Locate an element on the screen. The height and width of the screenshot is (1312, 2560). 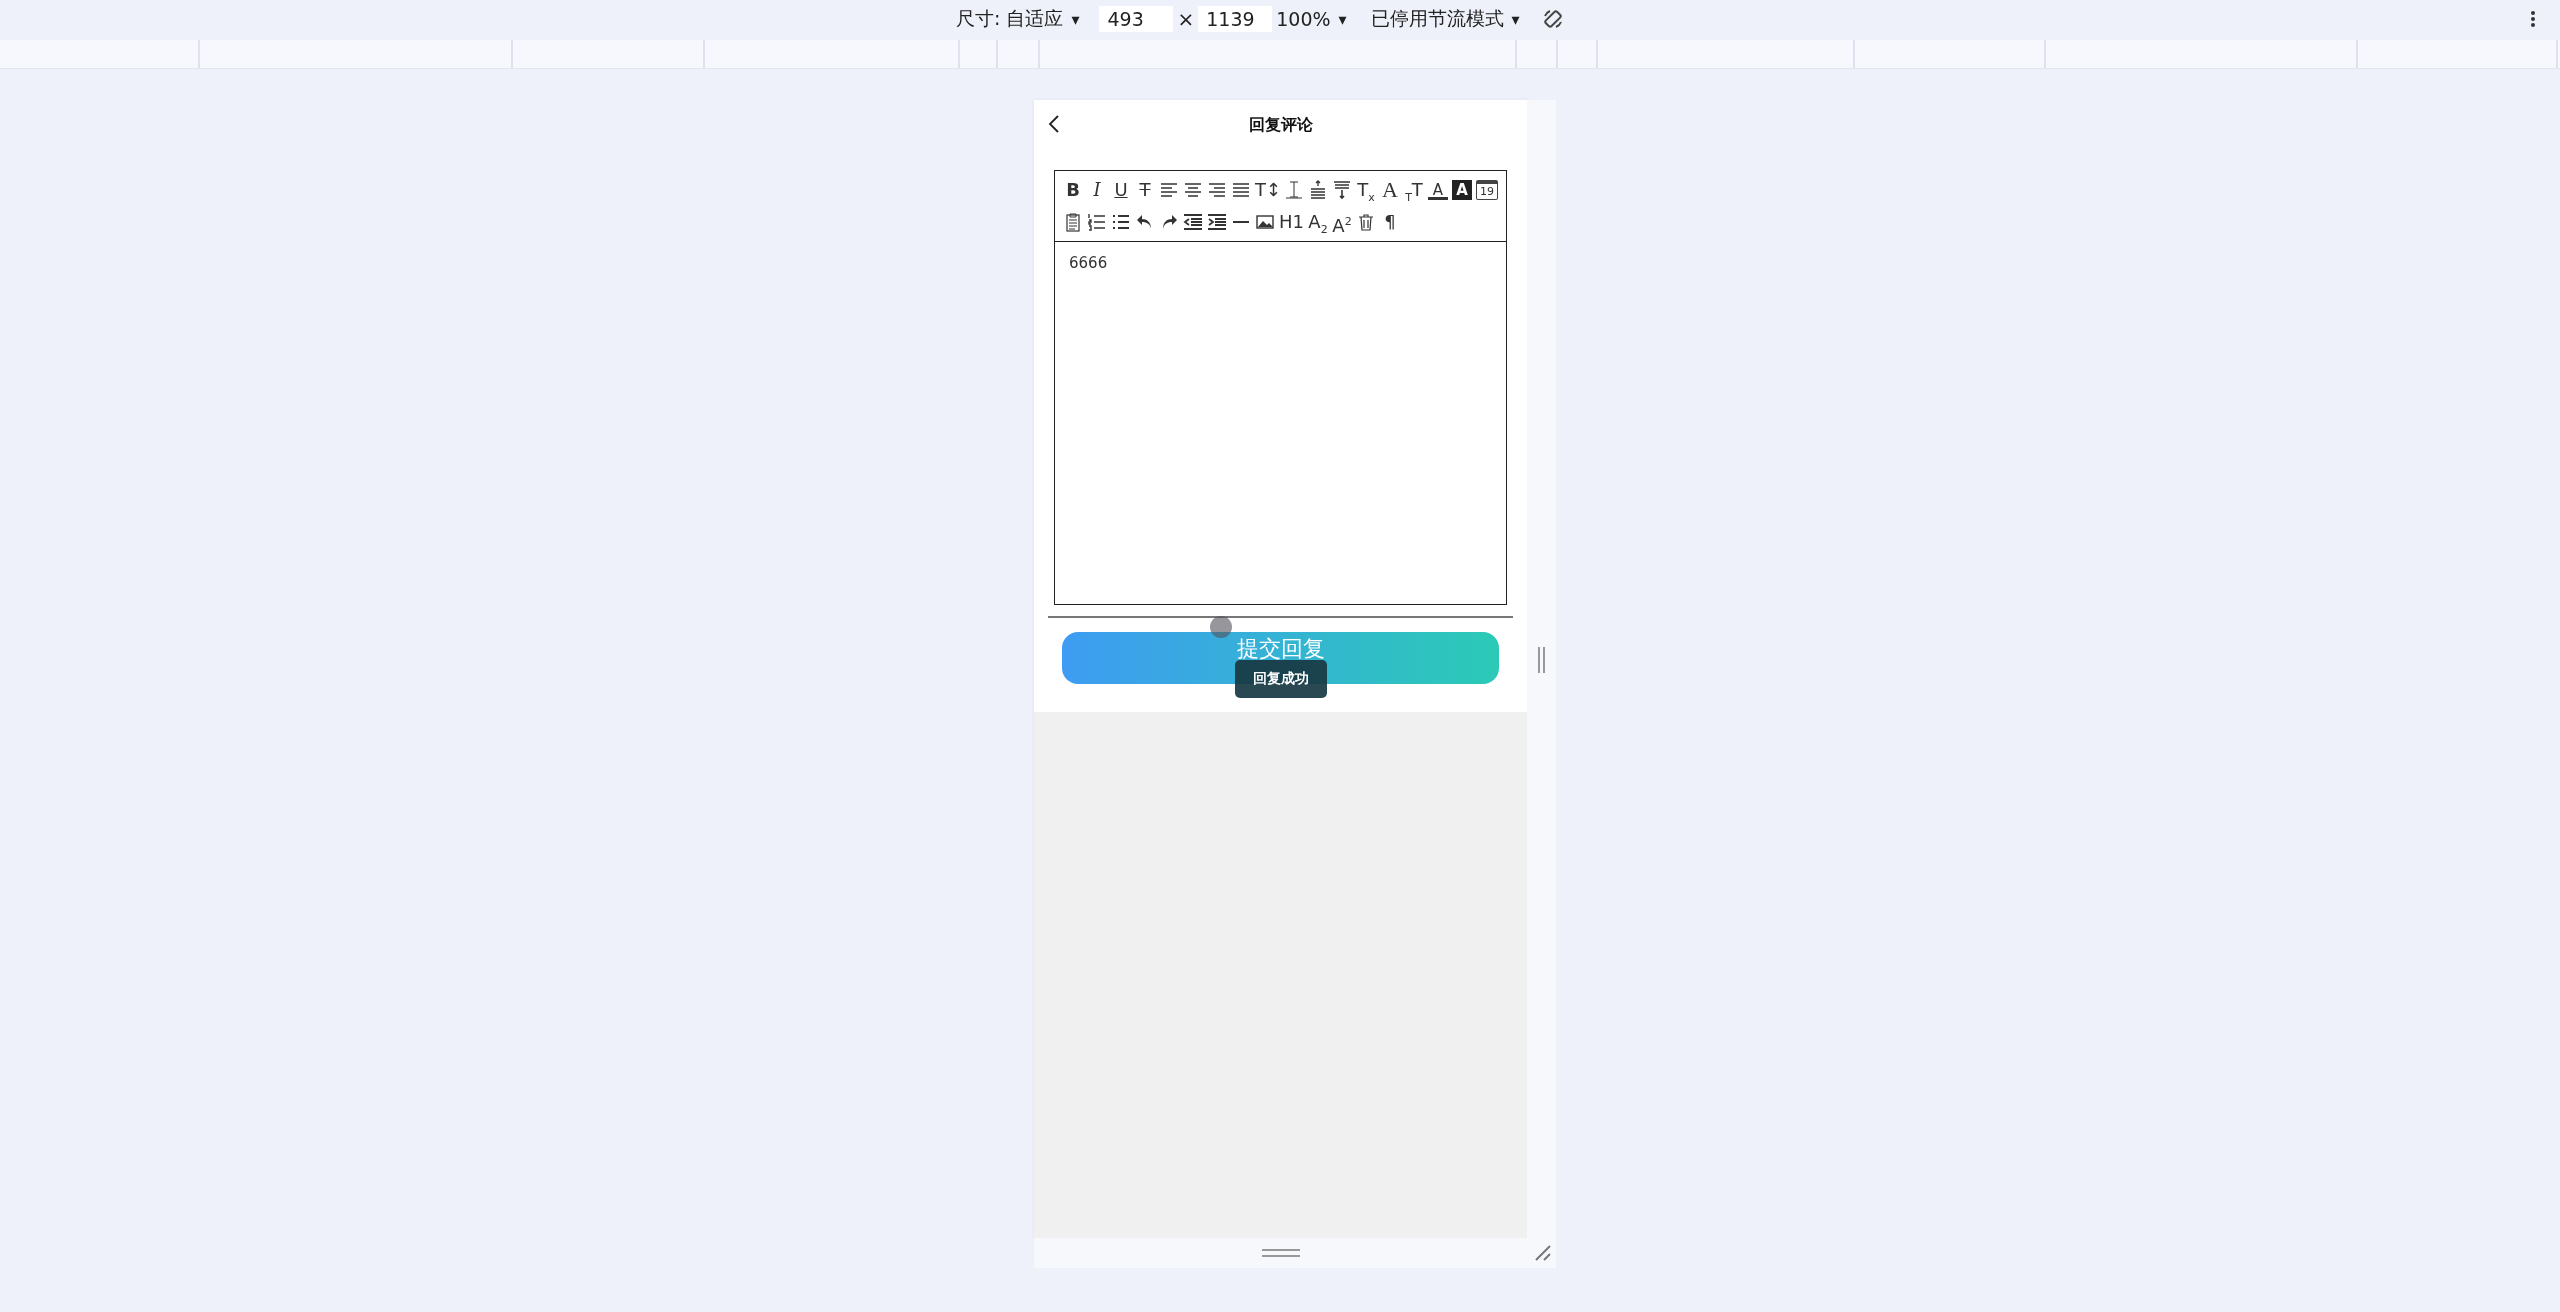
bullet-list-icon is located at coordinates (1121, 222).